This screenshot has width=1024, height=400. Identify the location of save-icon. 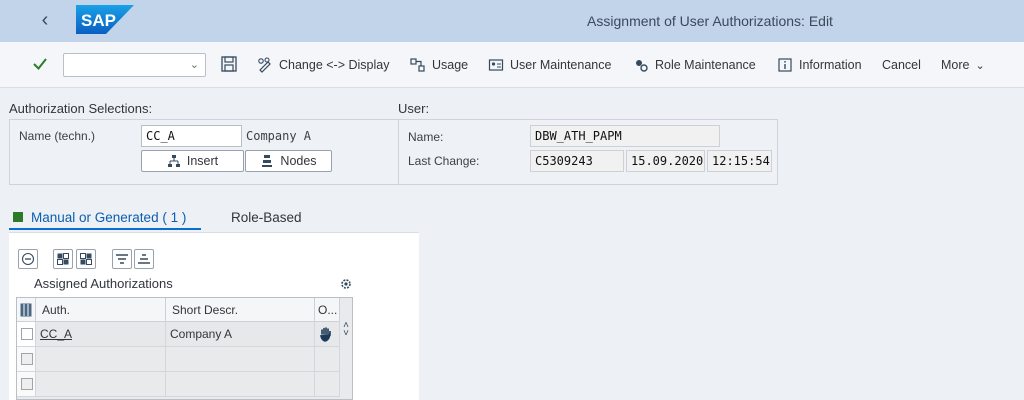
(229, 64).